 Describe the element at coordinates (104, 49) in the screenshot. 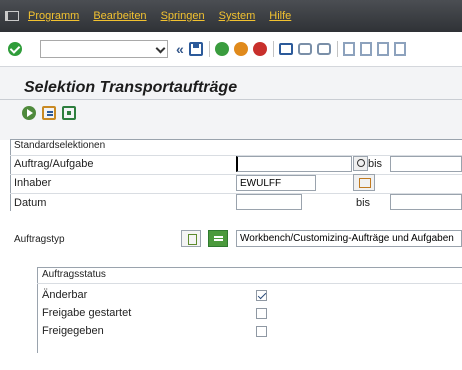

I see `command-field` at that location.